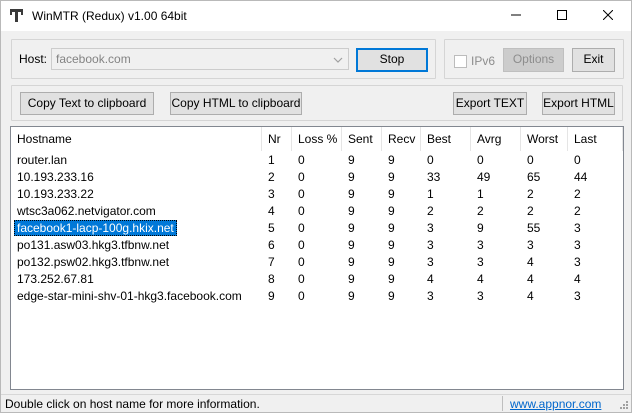 The image size is (632, 413). What do you see at coordinates (93, 245) in the screenshot?
I see `cell-hostname: po131.asw03.hkg3.tfbnw.net` at bounding box center [93, 245].